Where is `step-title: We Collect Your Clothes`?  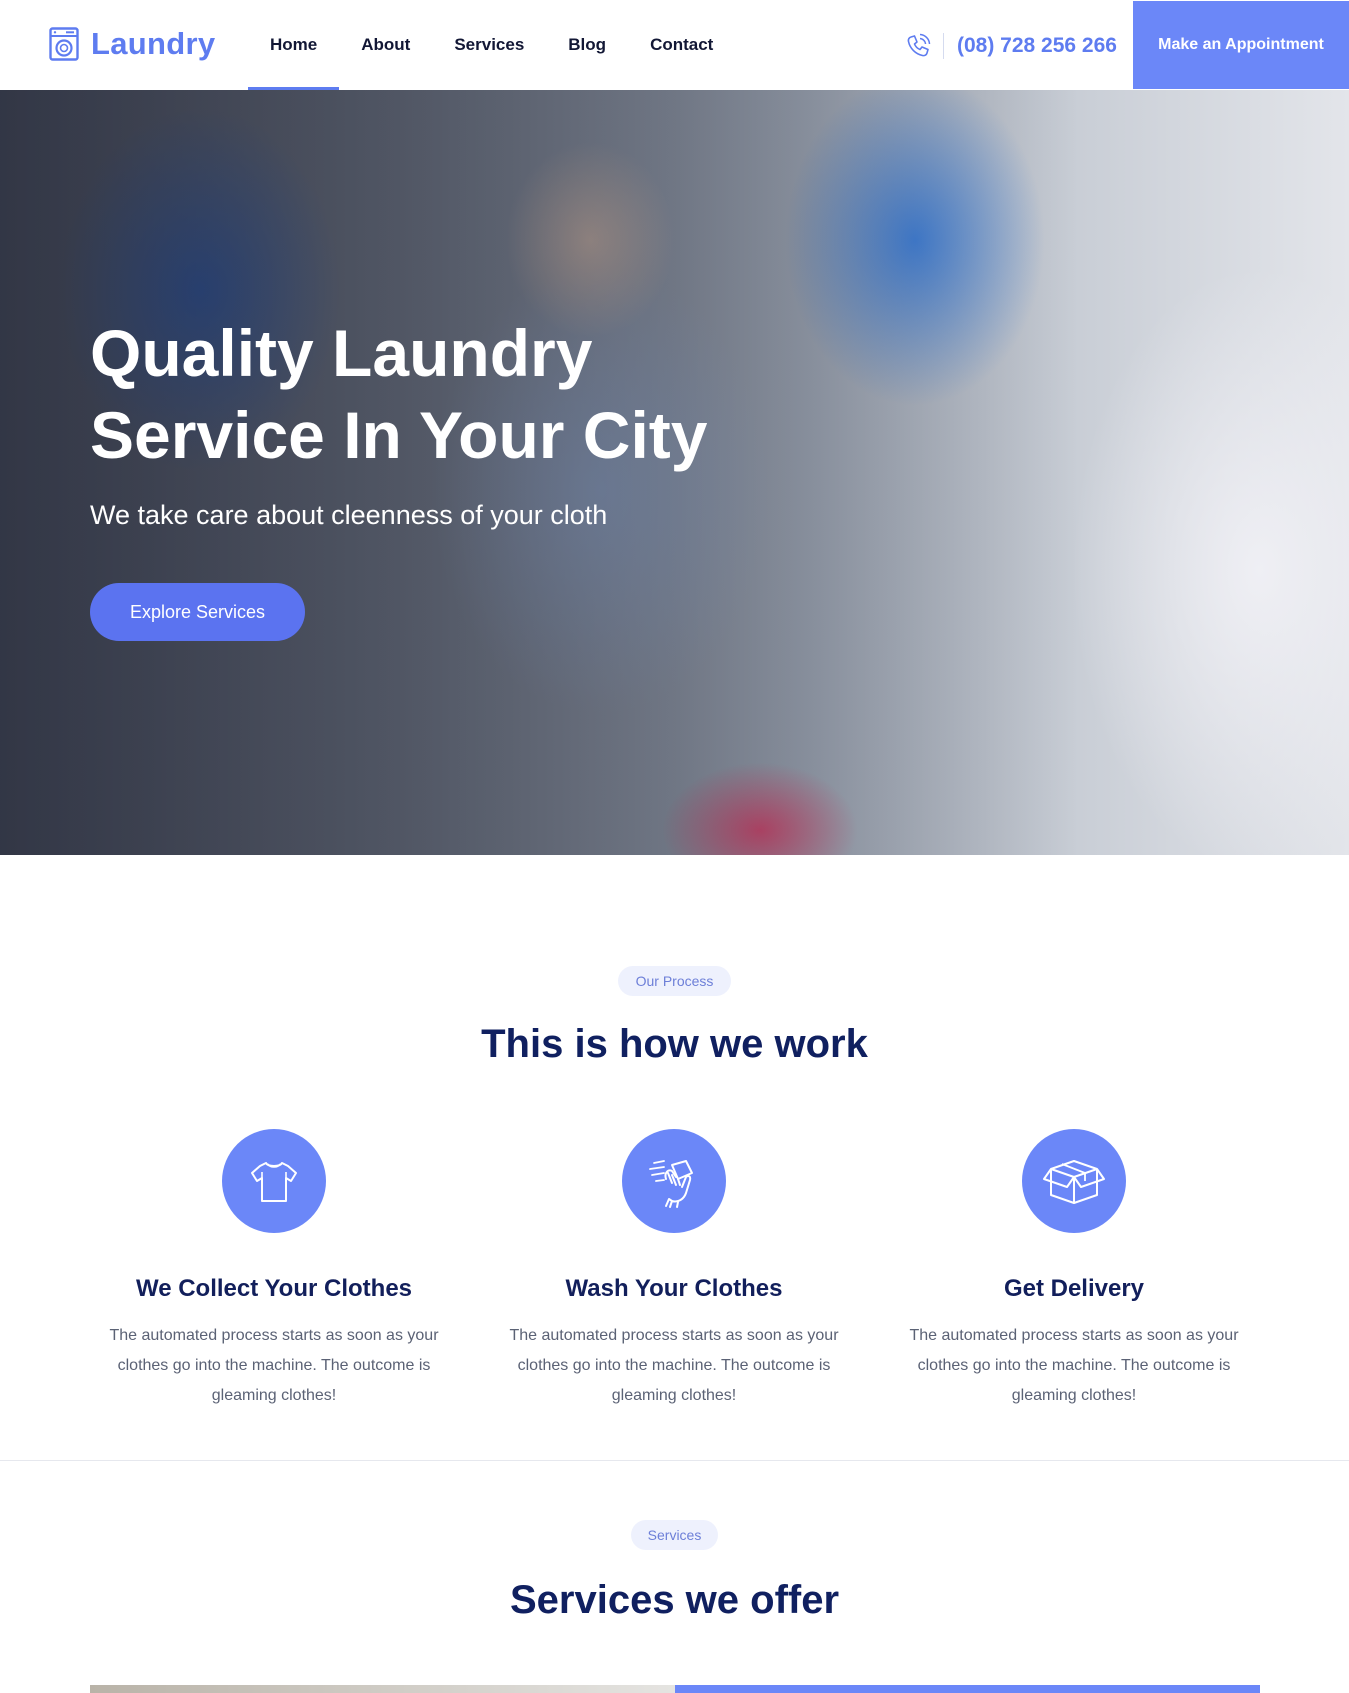
step-title: We Collect Your Clothes is located at coordinates (274, 1288).